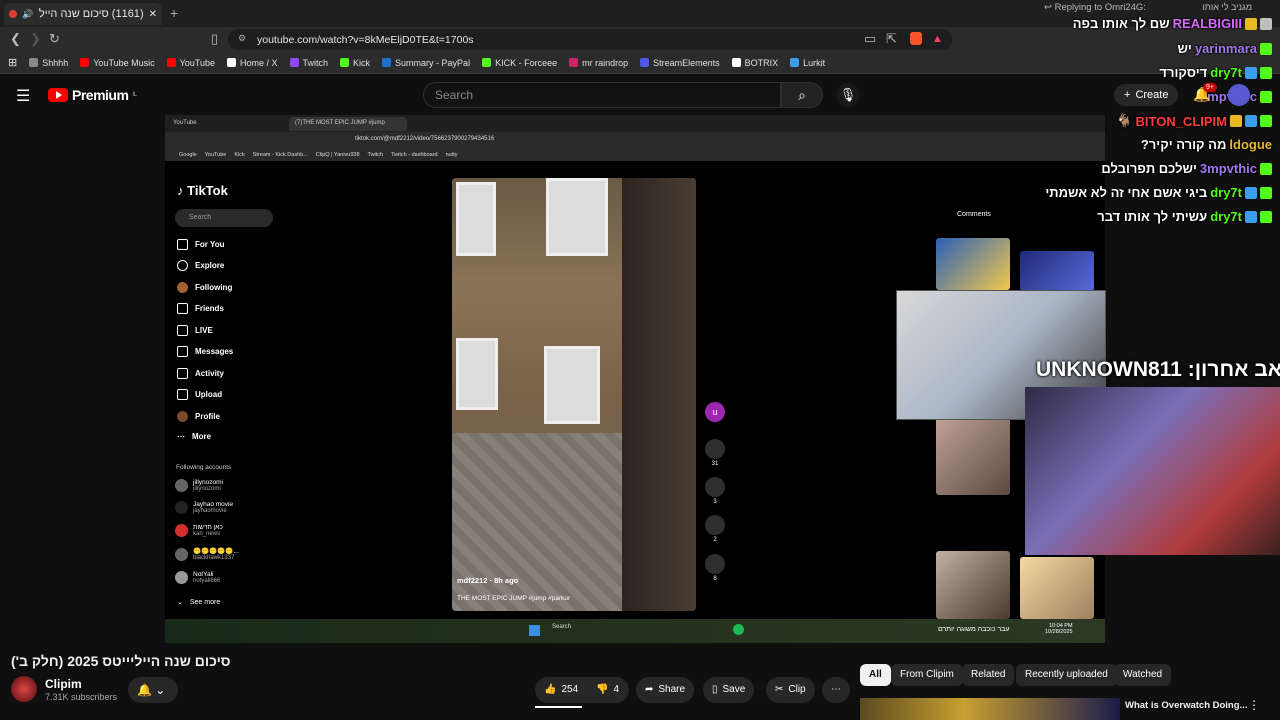 The height and width of the screenshot is (720, 1280). Describe the element at coordinates (117, 63) in the screenshot. I see `bookmark-item: YouTube Music` at that location.